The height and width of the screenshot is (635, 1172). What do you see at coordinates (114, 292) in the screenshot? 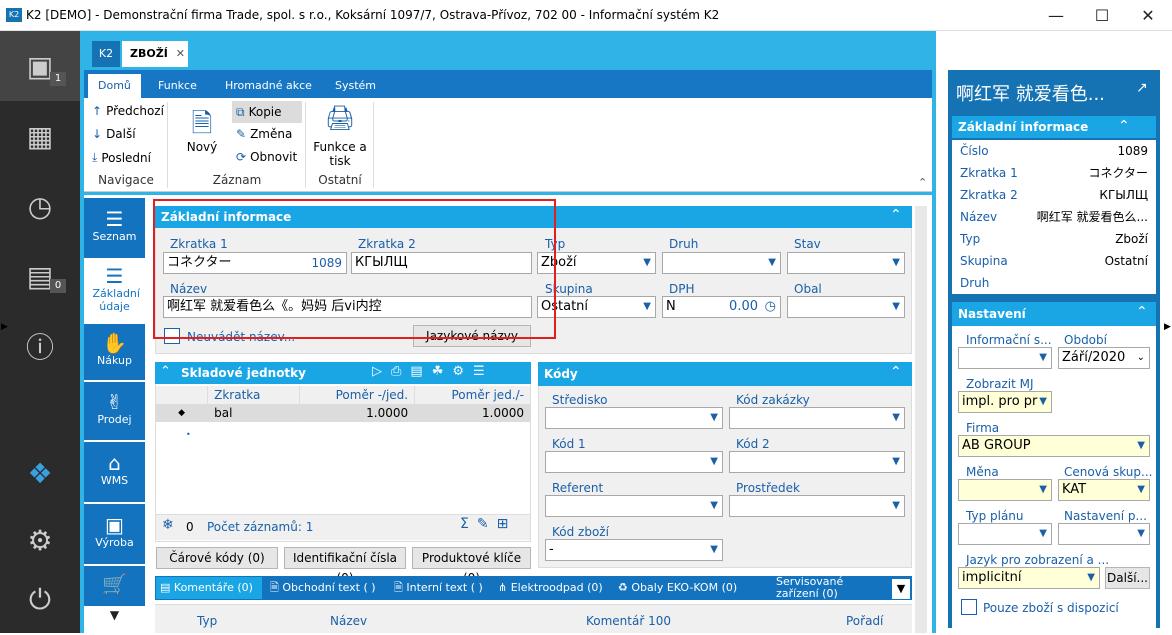
I see `sidenav-zakladni-udaje: ☰ Základní údaje` at bounding box center [114, 292].